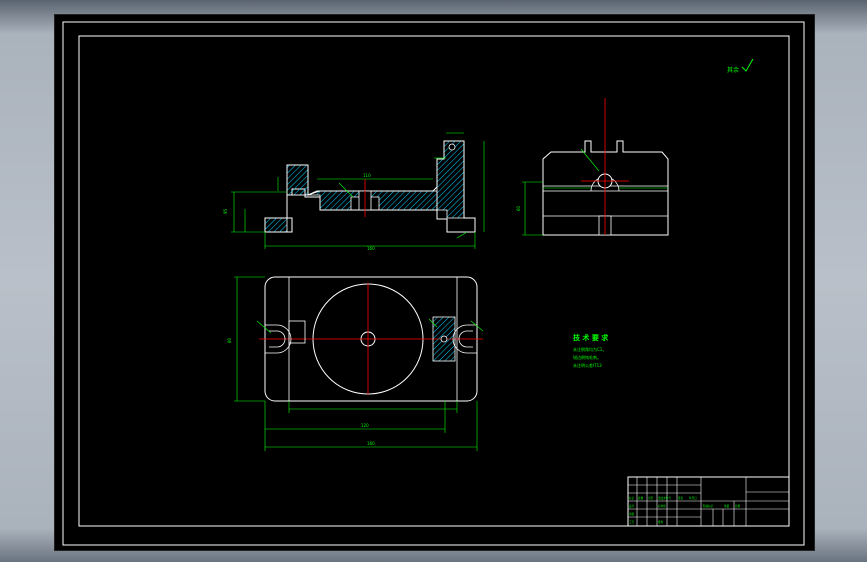 This screenshot has height=562, width=867. I want to click on title-block-border, so click(708, 501).